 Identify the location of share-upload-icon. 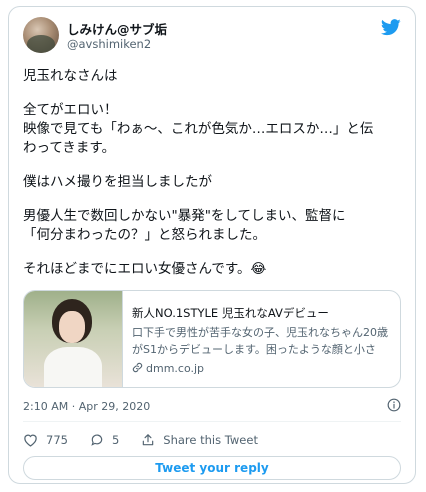
(148, 440).